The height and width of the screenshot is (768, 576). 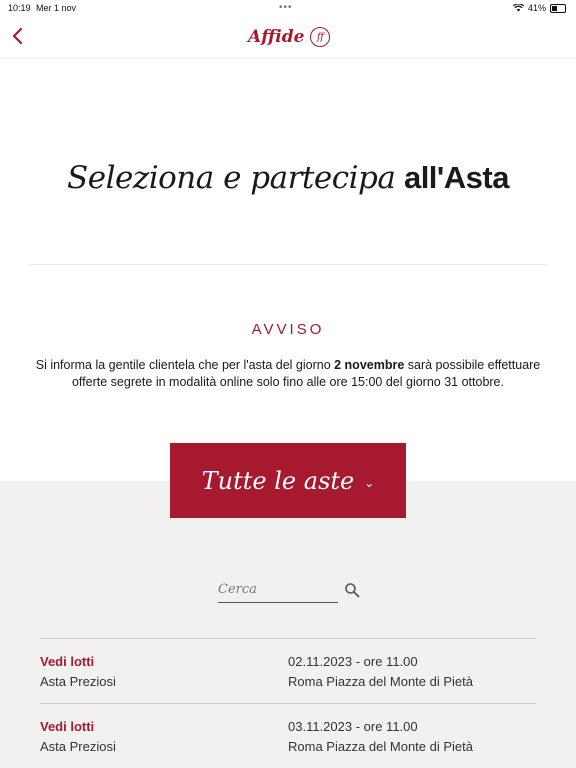 I want to click on all-auctions-label: Tutte le aste, so click(x=278, y=480).